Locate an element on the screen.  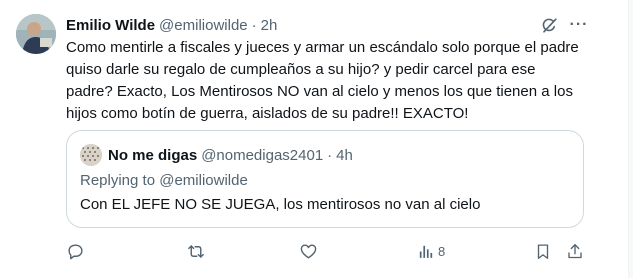
quoted-author-avatar is located at coordinates (91, 155).